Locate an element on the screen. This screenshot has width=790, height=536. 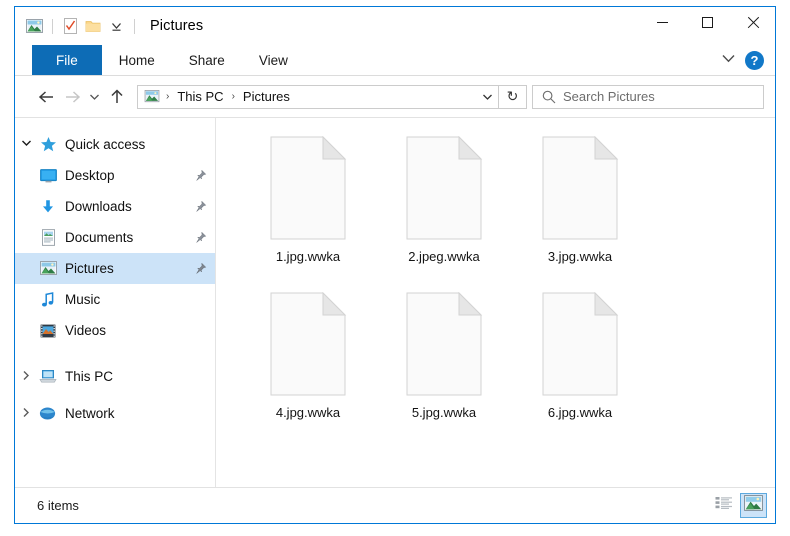
file-name: 2.jpeg.wwka is located at coordinates (444, 256).